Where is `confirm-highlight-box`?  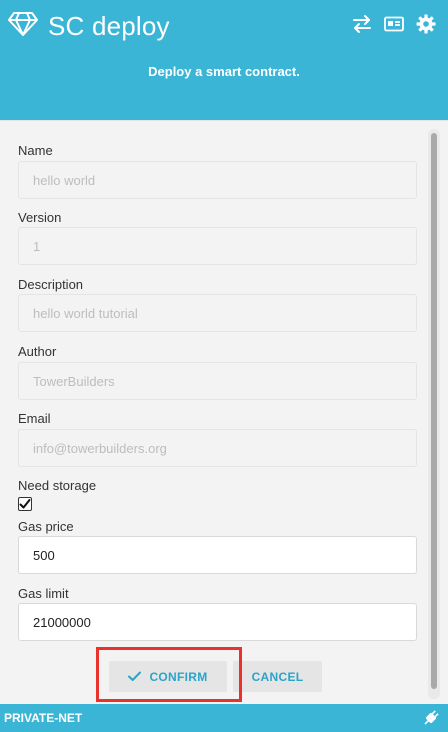 confirm-highlight-box is located at coordinates (169, 674).